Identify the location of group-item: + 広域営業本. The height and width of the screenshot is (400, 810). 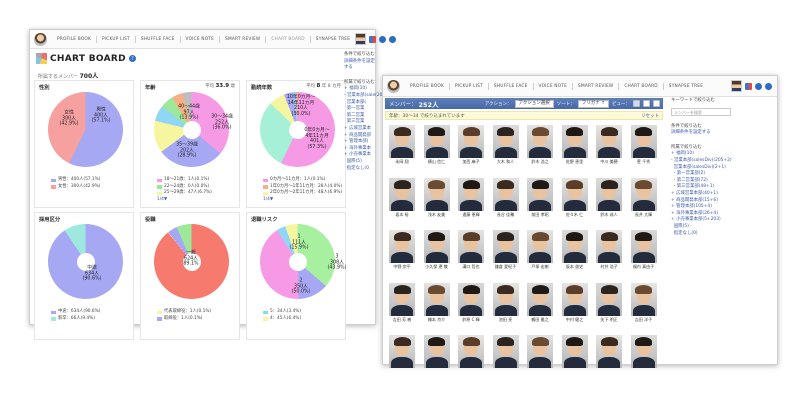
(361, 129).